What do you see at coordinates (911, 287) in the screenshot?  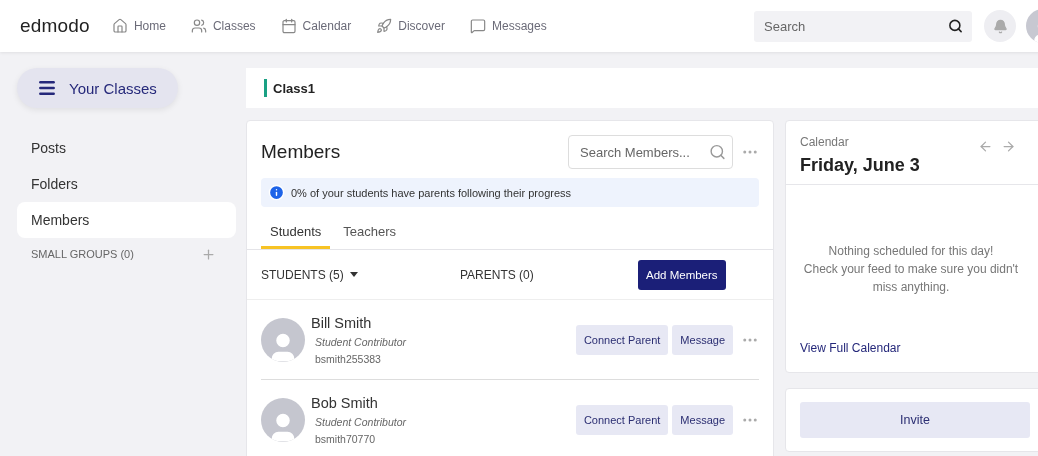 I see `empty-message: miss anything.` at bounding box center [911, 287].